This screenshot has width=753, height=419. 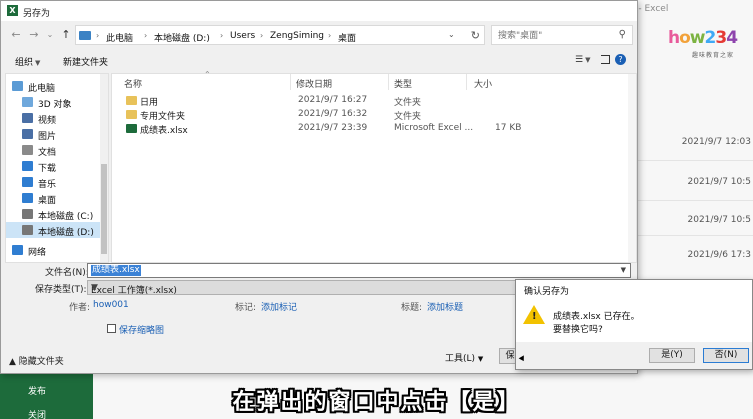 I want to click on hide-folders-toggle: ▲ 隐藏文件夹, so click(x=36, y=360).